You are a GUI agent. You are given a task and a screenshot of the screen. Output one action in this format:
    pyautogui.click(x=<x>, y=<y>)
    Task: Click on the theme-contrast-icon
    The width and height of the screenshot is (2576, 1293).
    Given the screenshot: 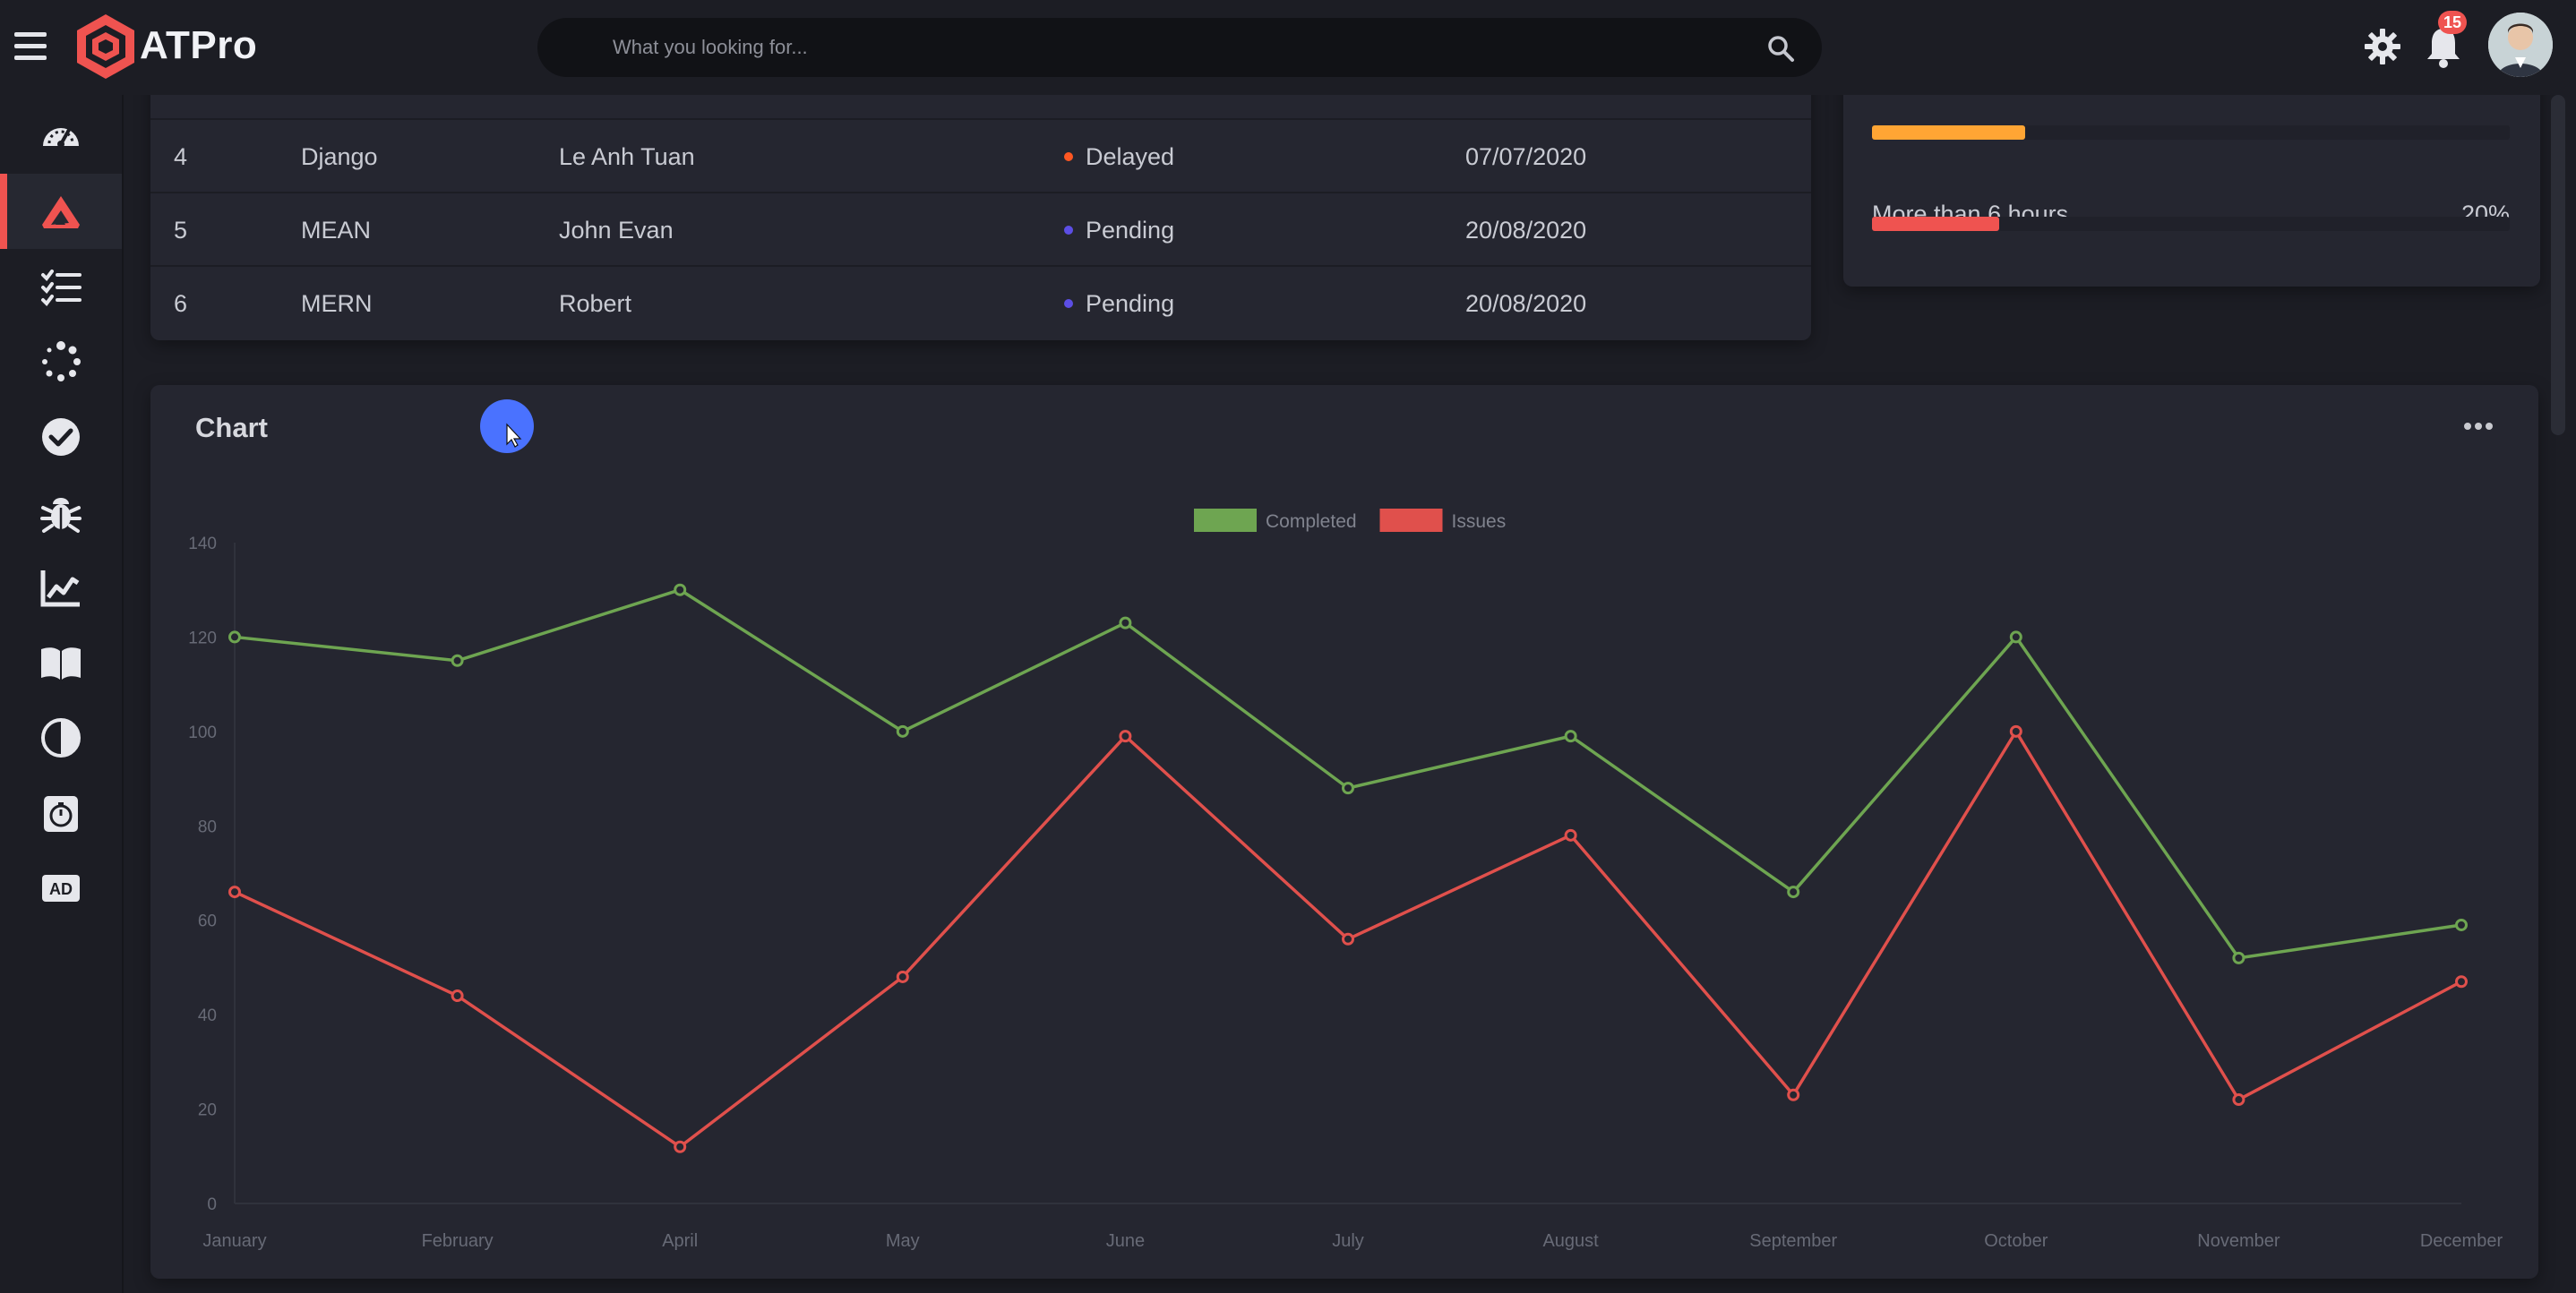 What is the action you would take?
    pyautogui.click(x=61, y=738)
    